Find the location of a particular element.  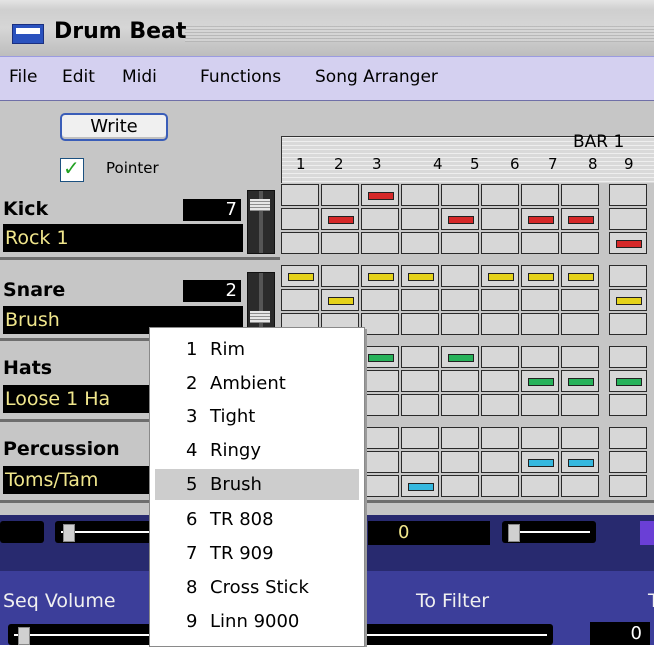

popup-item-ambient: 2 Ambient is located at coordinates (257, 383).